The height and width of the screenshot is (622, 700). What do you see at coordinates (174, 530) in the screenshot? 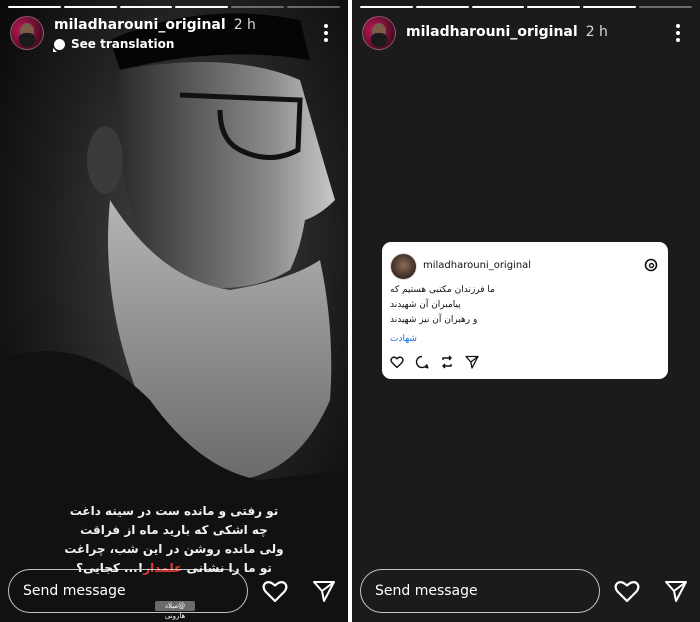
I see `poem-line: چه اشکی که بارید ماه از فراقت` at bounding box center [174, 530].